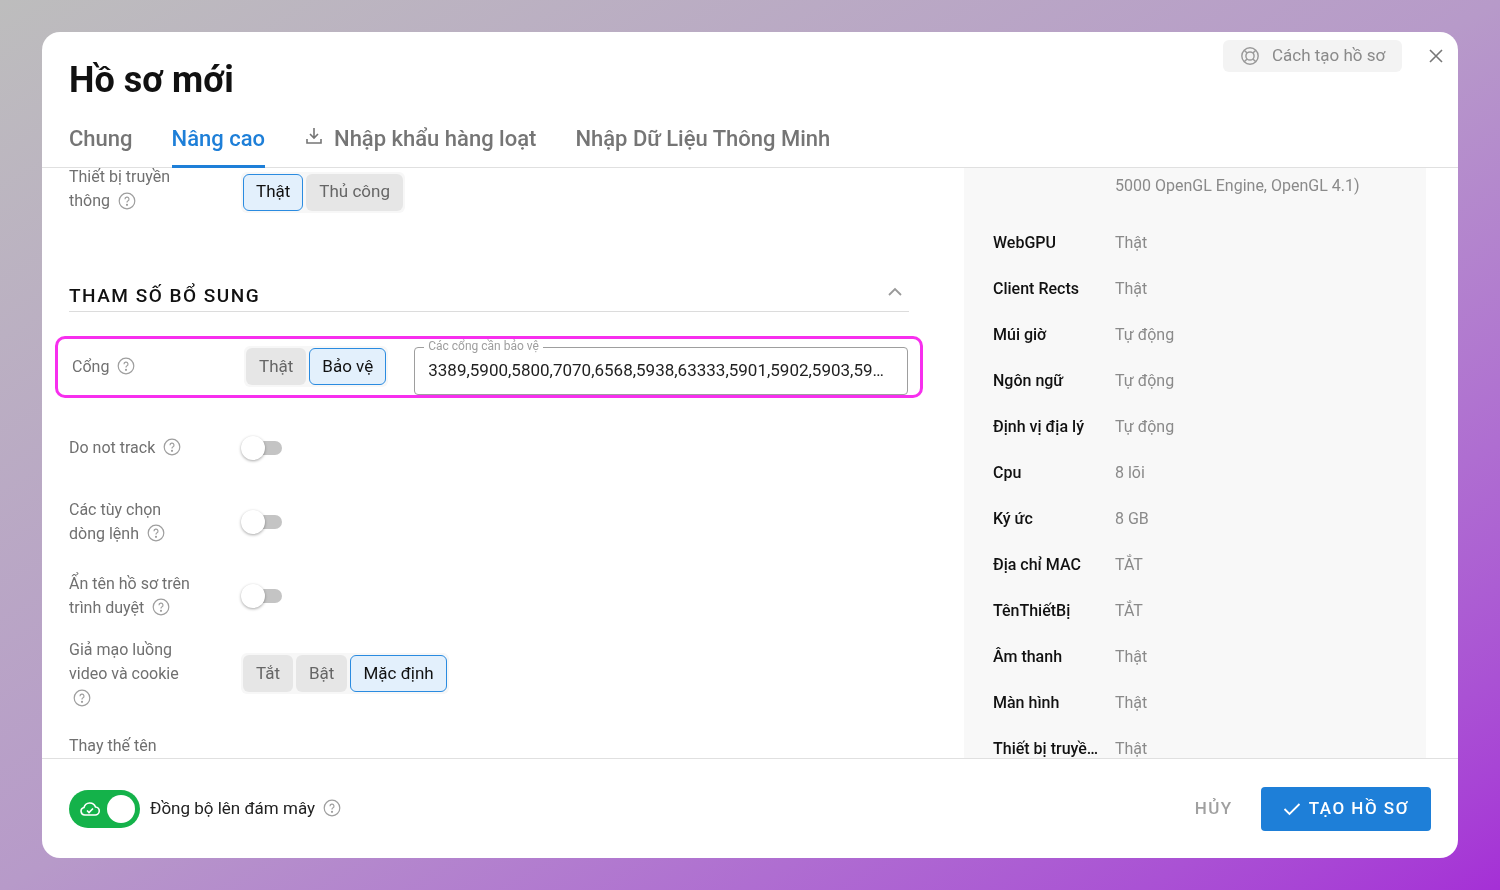 The height and width of the screenshot is (890, 1500). What do you see at coordinates (1132, 519) in the screenshot?
I see `summary-value: 8 GB` at bounding box center [1132, 519].